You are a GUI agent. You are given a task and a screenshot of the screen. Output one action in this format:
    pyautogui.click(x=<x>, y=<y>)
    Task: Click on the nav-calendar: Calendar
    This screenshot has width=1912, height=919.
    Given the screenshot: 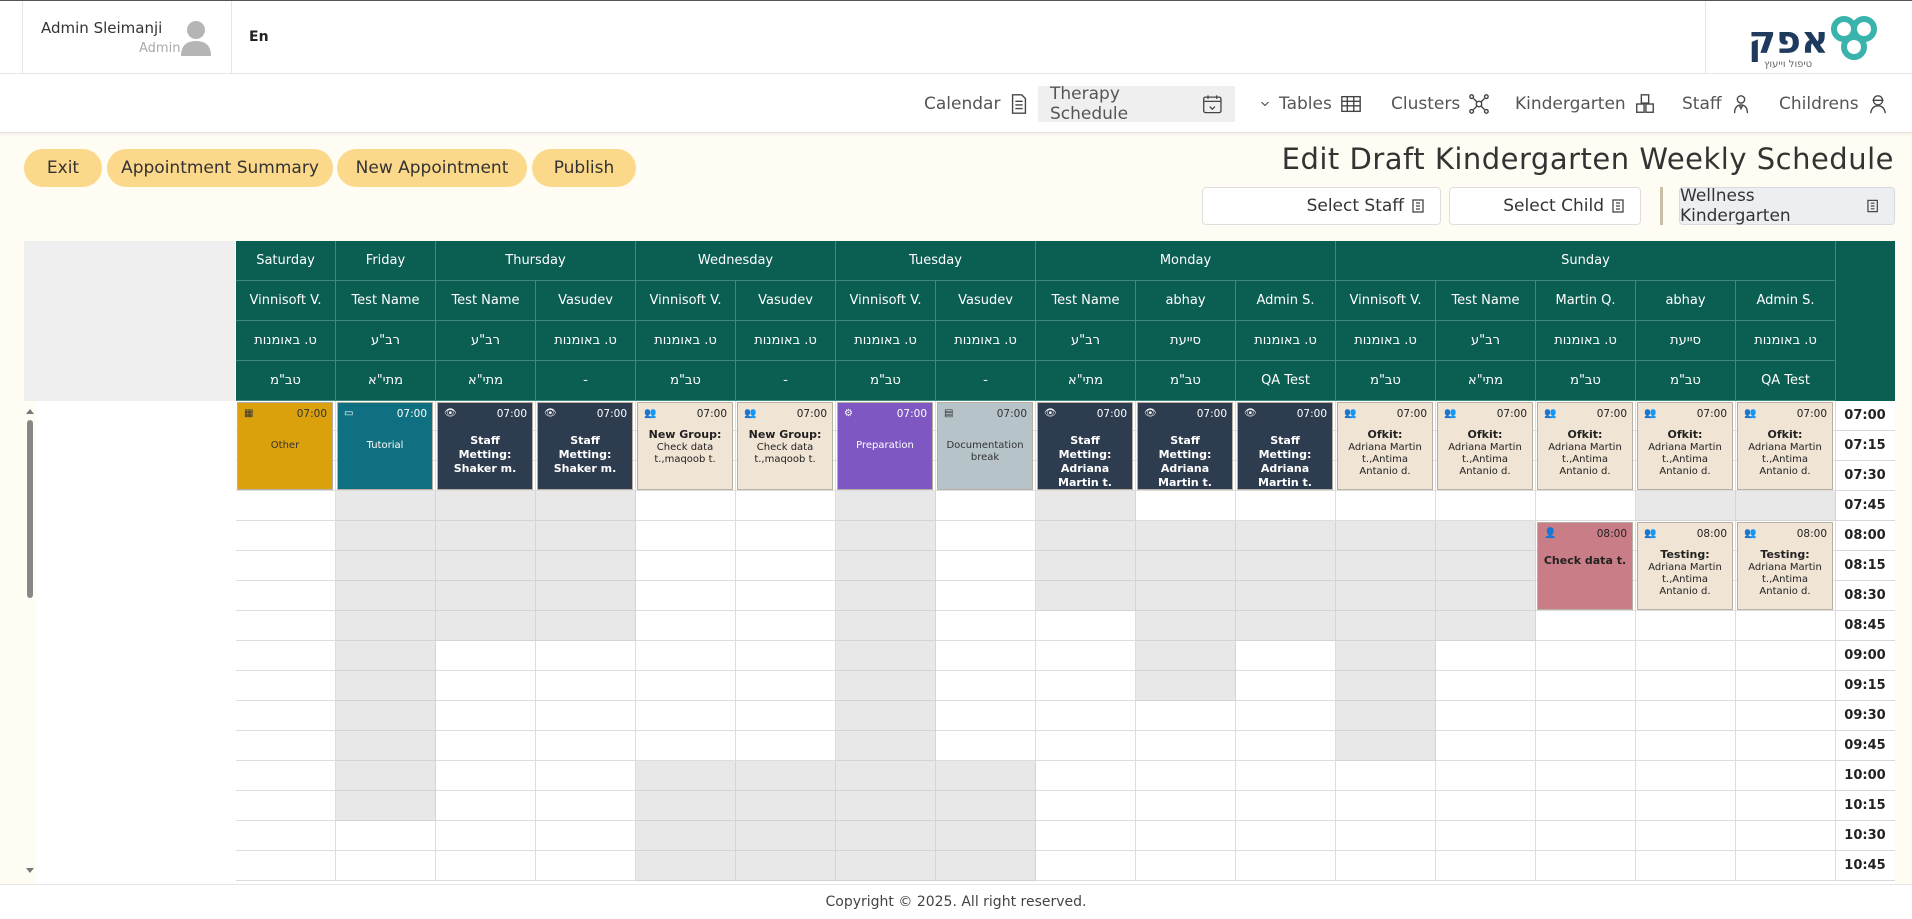 What is the action you would take?
    pyautogui.click(x=977, y=104)
    